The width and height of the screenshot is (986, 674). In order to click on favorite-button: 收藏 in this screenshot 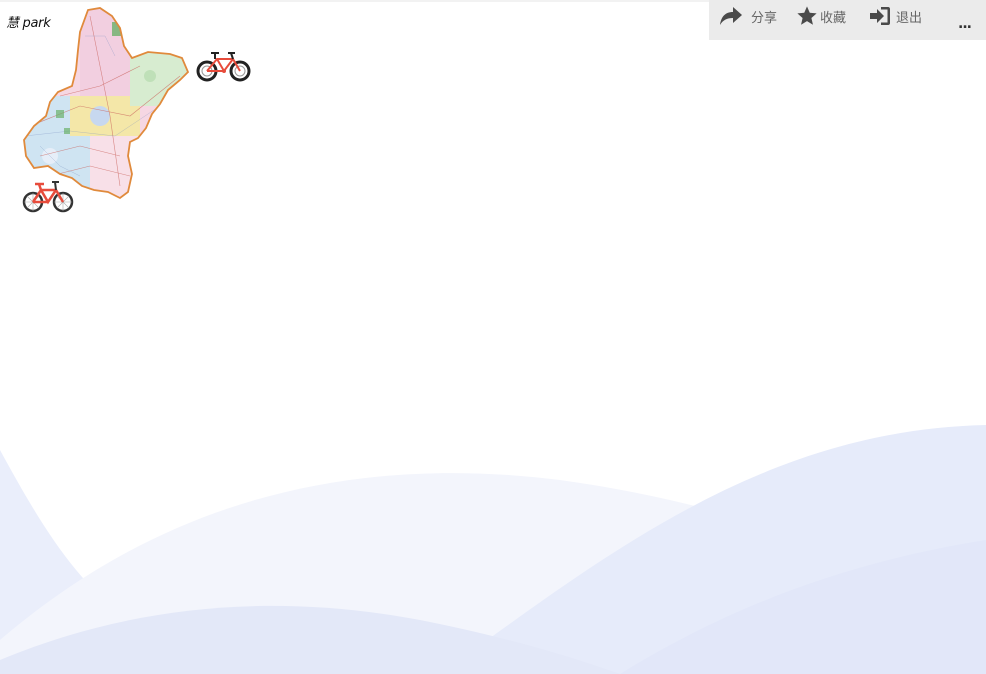, I will do `click(821, 16)`.